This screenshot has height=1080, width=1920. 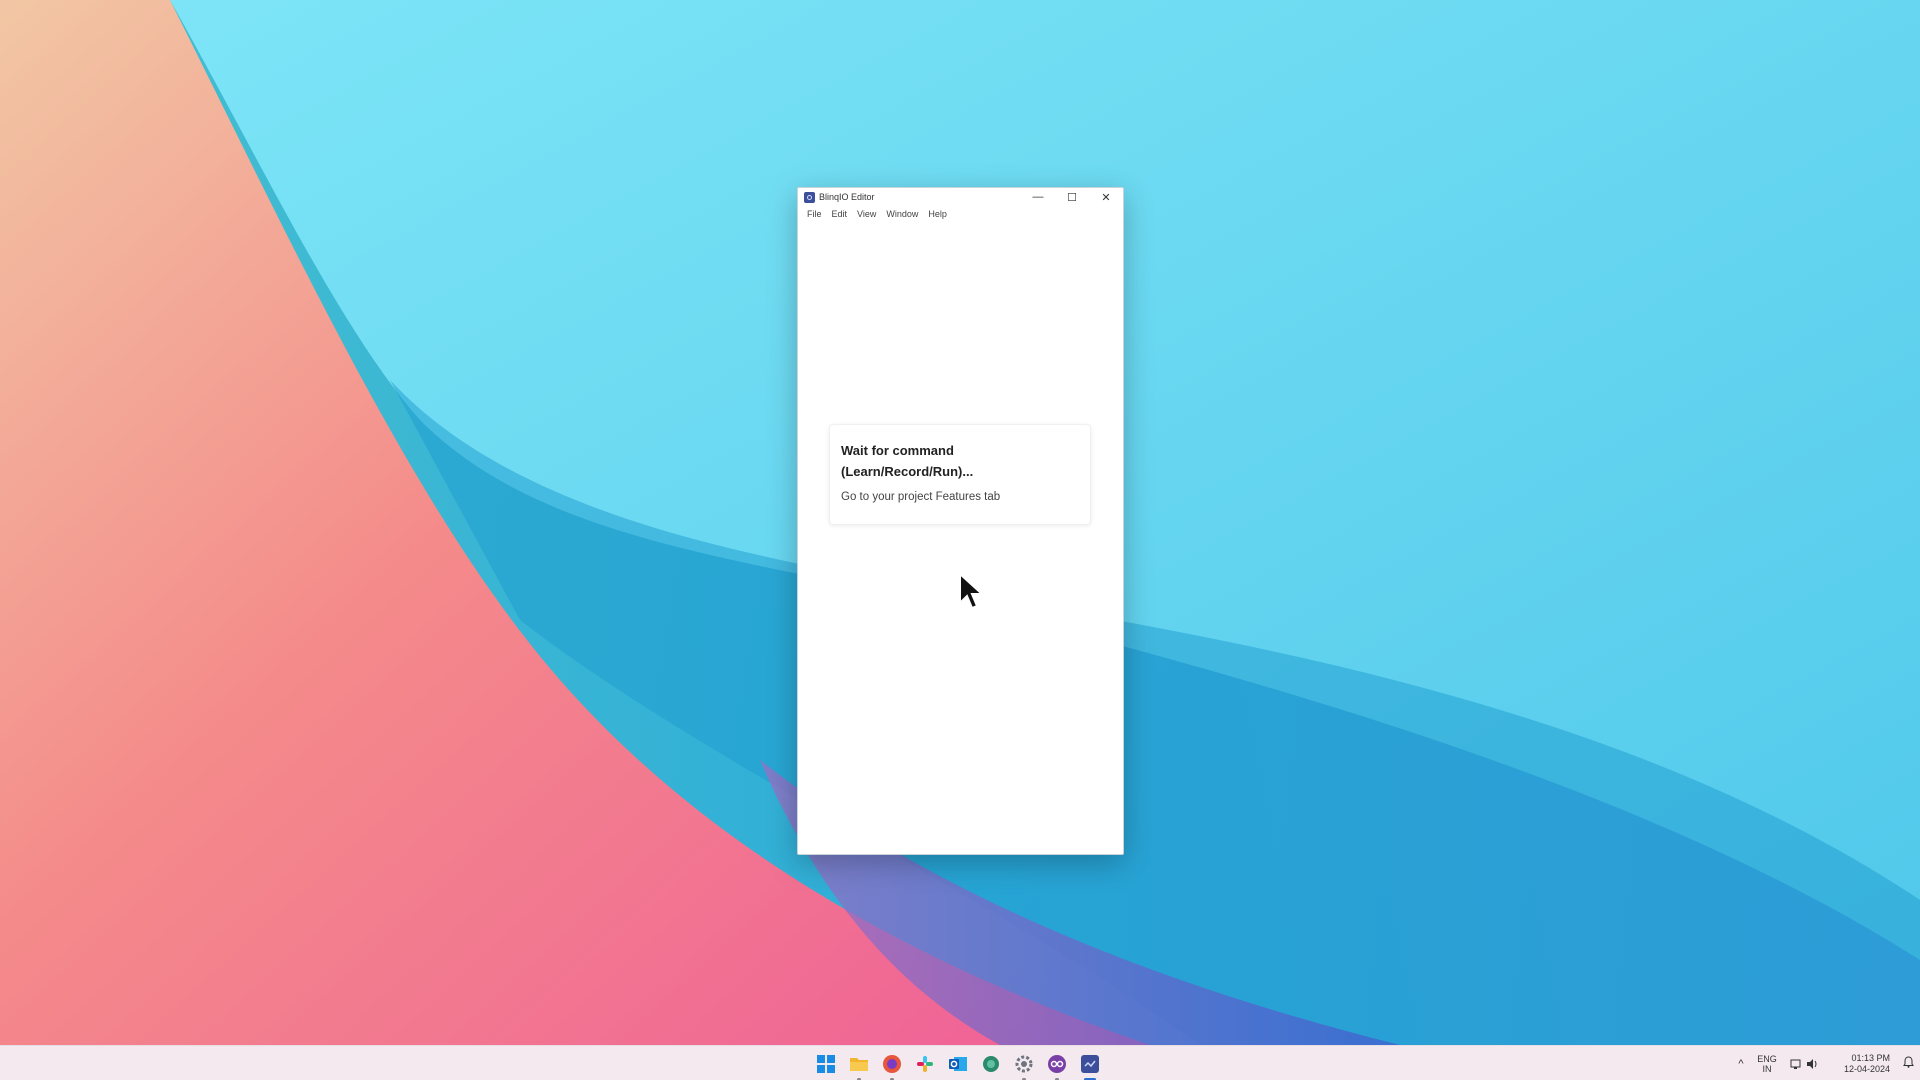 What do you see at coordinates (814, 214) in the screenshot?
I see `menu-file: File` at bounding box center [814, 214].